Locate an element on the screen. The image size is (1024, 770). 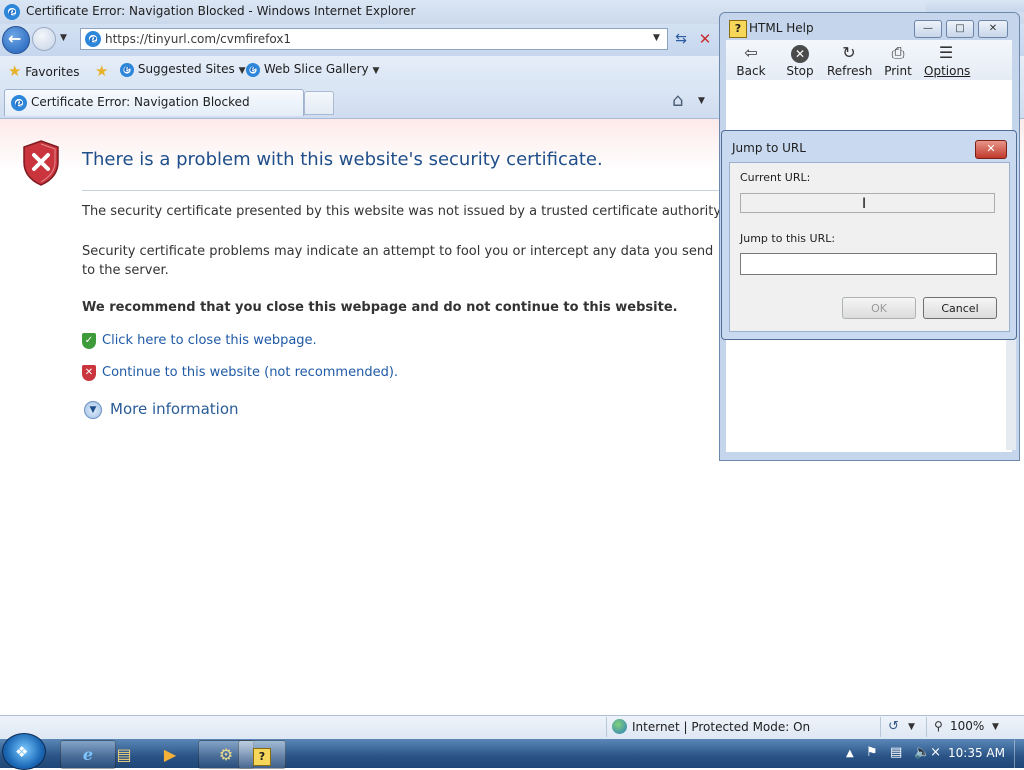
back-arrow-icon: ⇦ is located at coordinates (751, 52).